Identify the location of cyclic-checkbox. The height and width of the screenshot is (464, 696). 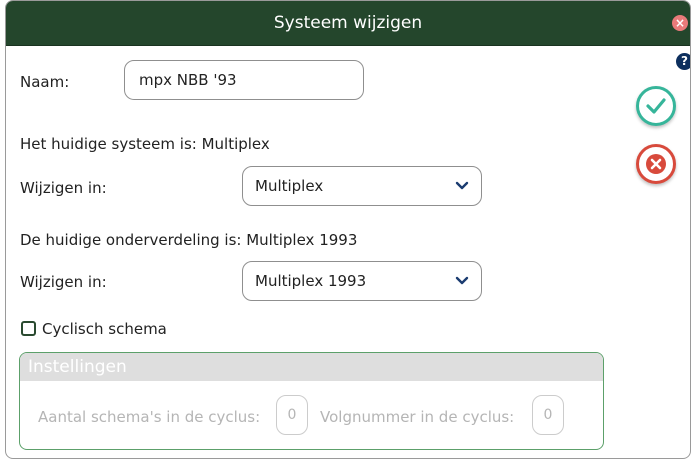
(28, 328).